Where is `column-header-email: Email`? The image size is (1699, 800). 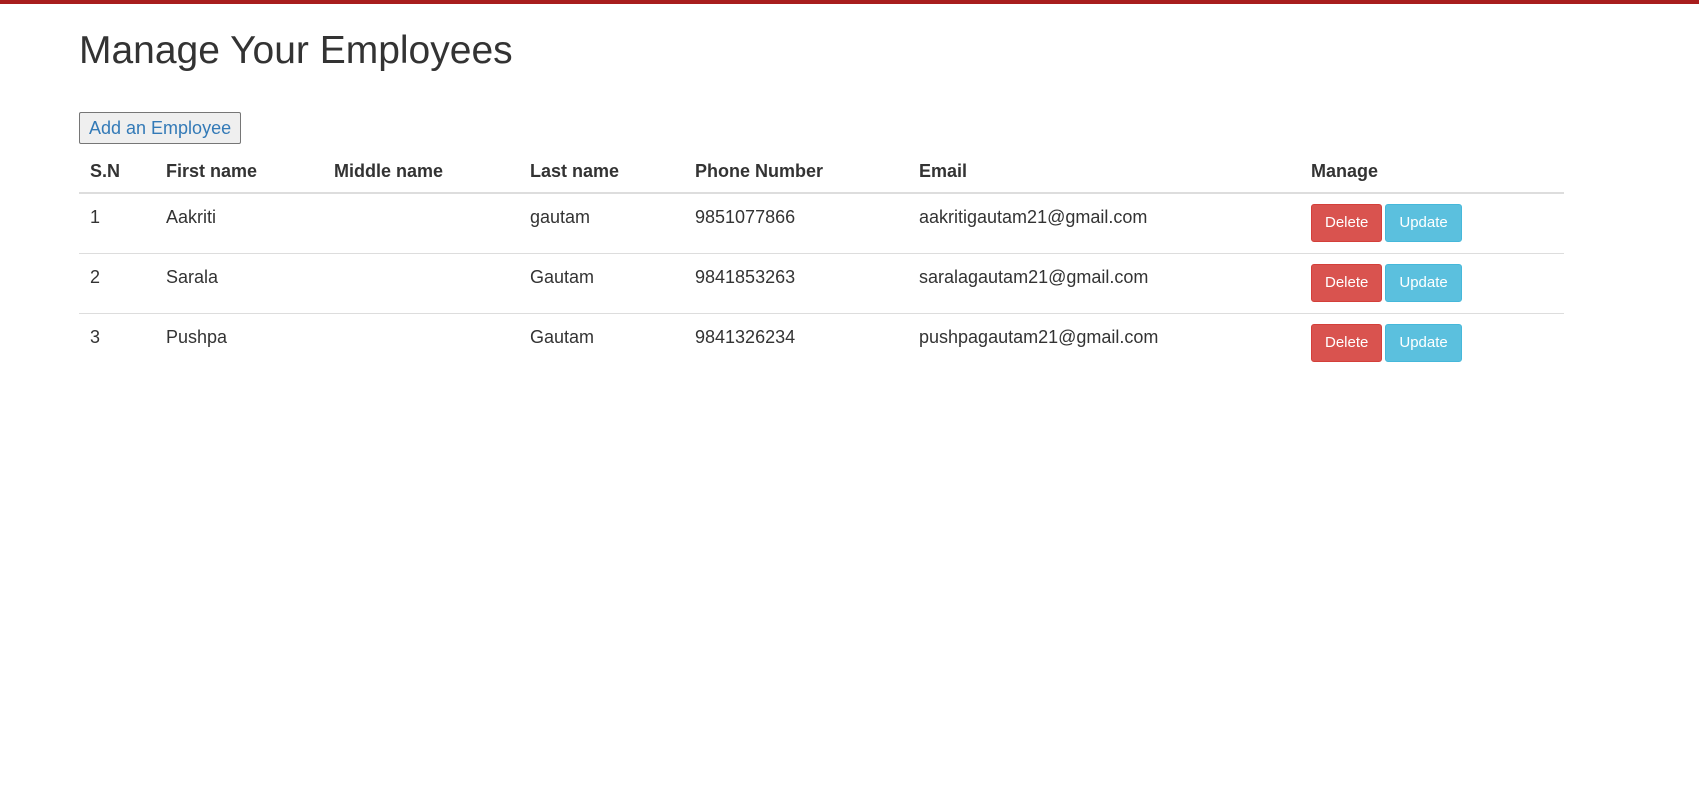 column-header-email: Email is located at coordinates (1104, 172).